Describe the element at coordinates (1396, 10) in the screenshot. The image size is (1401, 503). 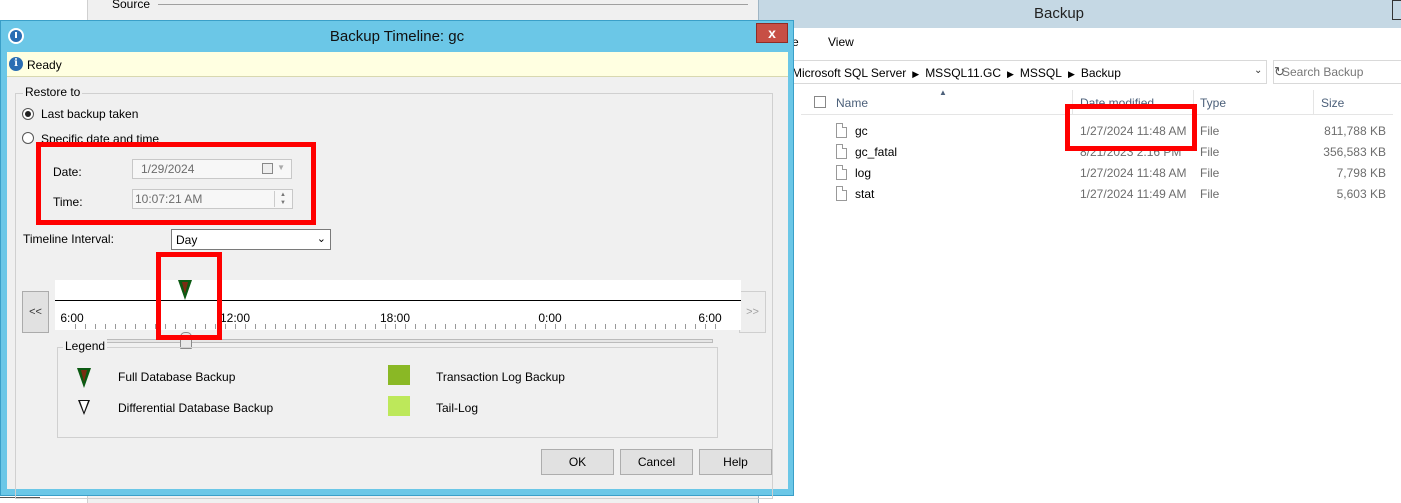
I see `explorer-close-button` at that location.